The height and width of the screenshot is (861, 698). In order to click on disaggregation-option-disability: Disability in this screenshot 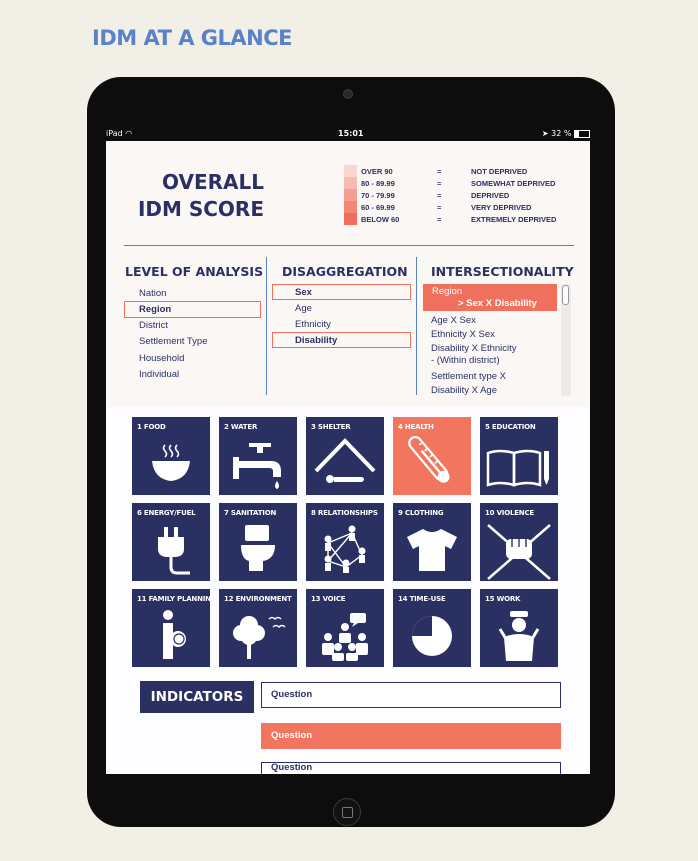, I will do `click(316, 340)`.